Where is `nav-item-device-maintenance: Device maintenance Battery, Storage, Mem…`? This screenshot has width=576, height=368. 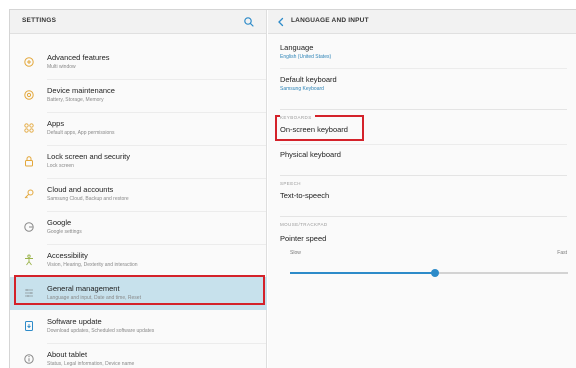
nav-item-device-maintenance: Device maintenance Battery, Storage, Mem… is located at coordinates (138, 95).